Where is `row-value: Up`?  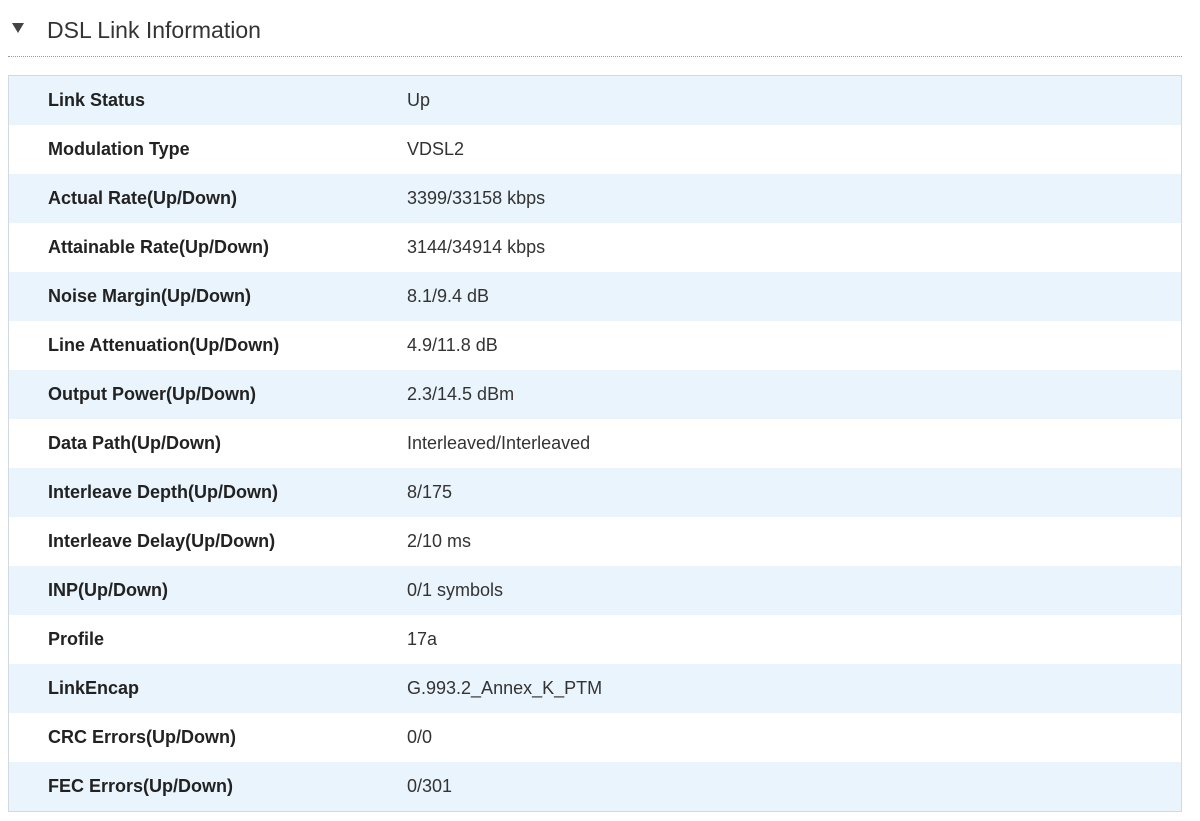
row-value: Up is located at coordinates (794, 100).